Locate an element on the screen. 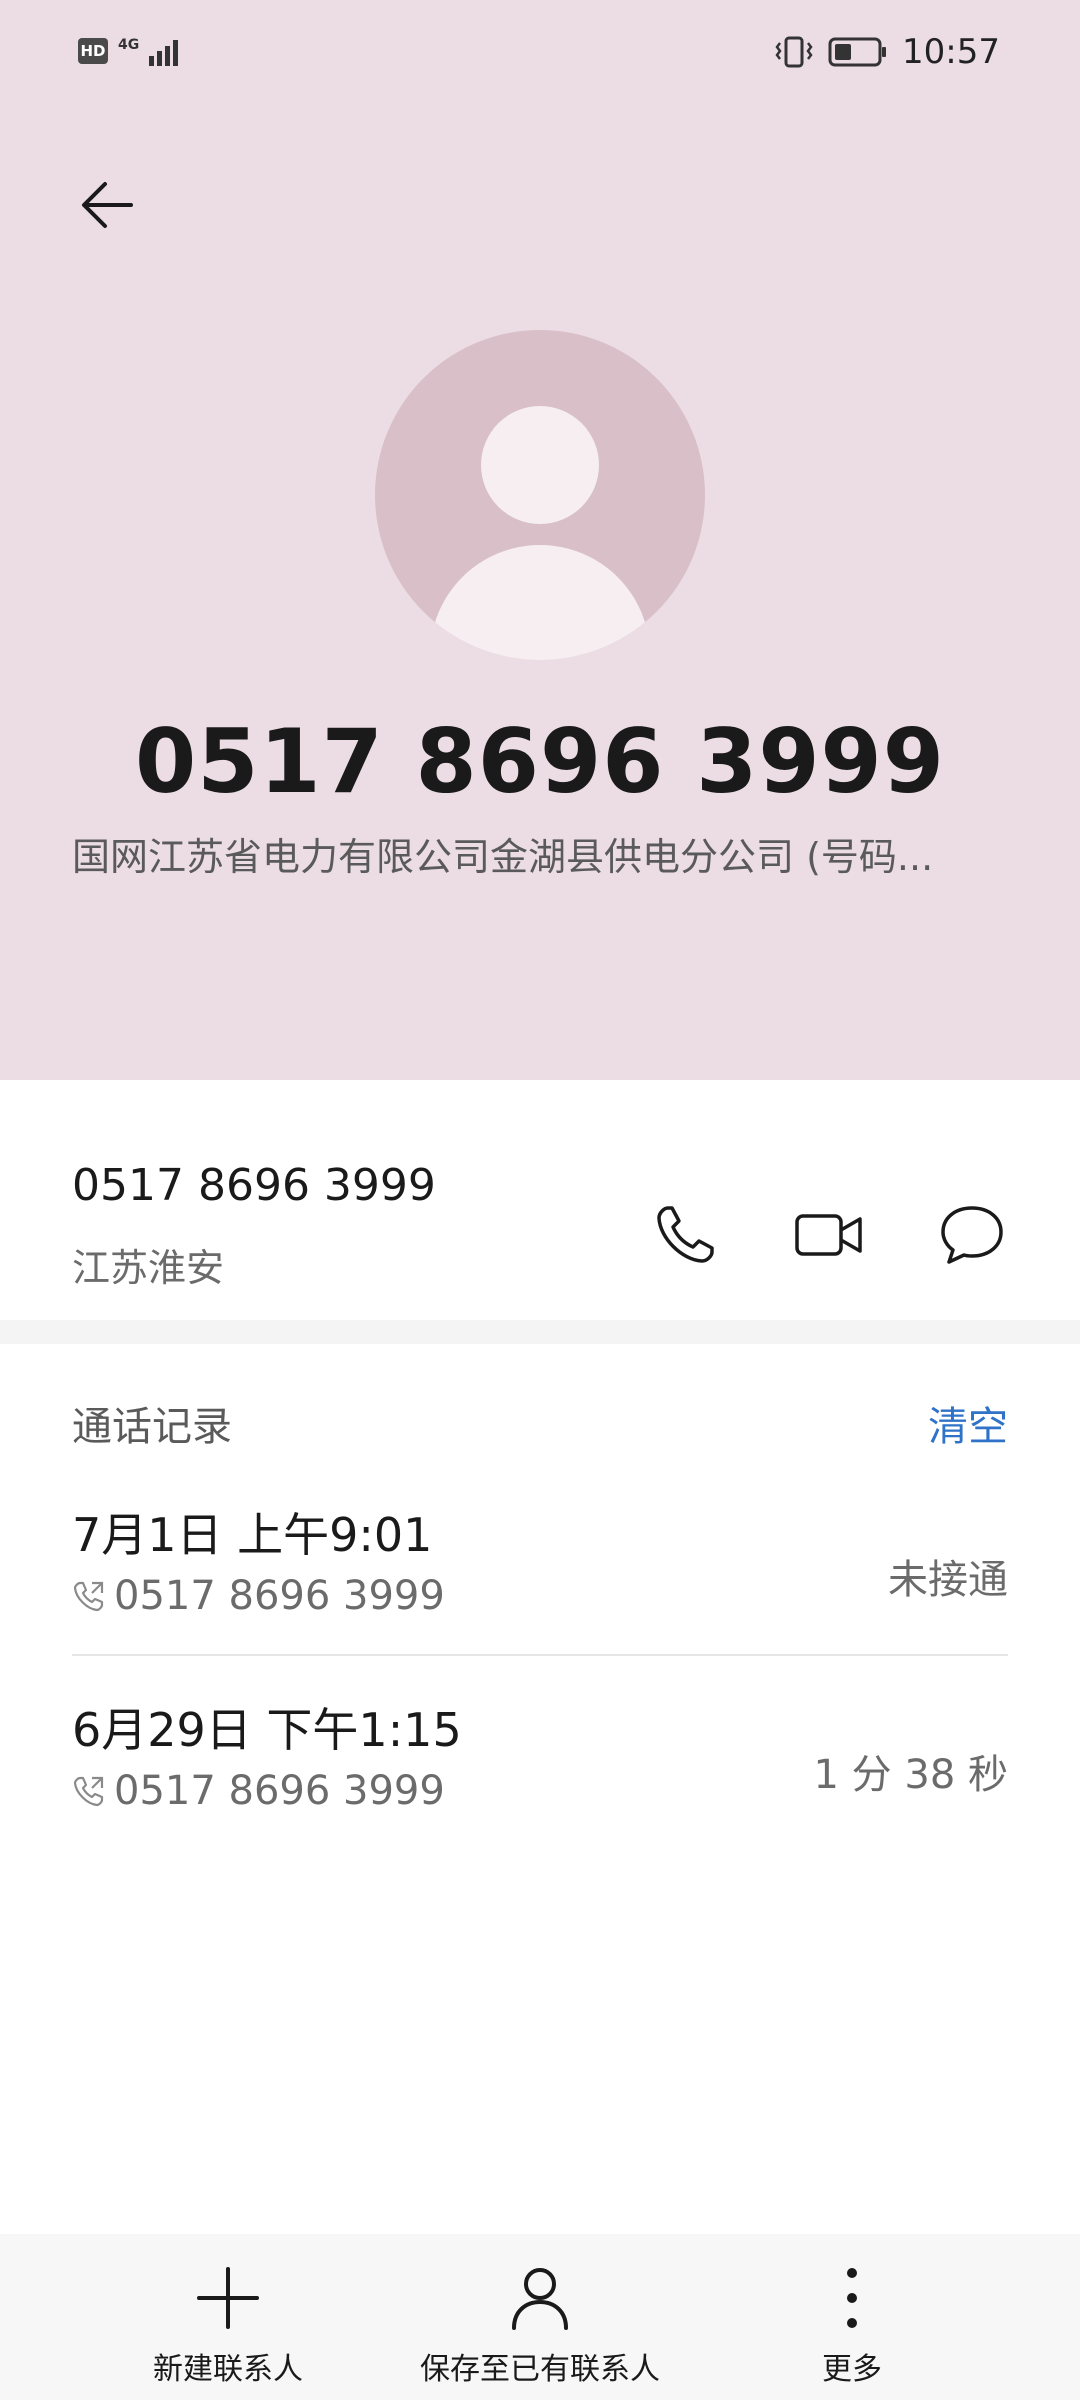  call-button is located at coordinates (685, 1235).